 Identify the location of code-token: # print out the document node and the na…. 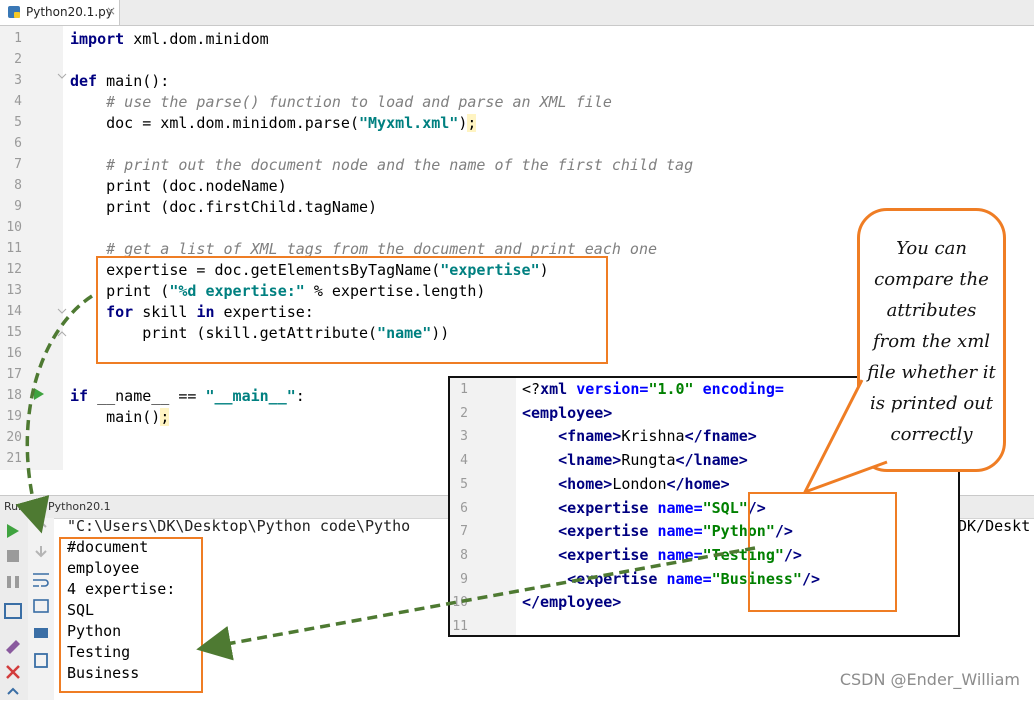
(382, 165).